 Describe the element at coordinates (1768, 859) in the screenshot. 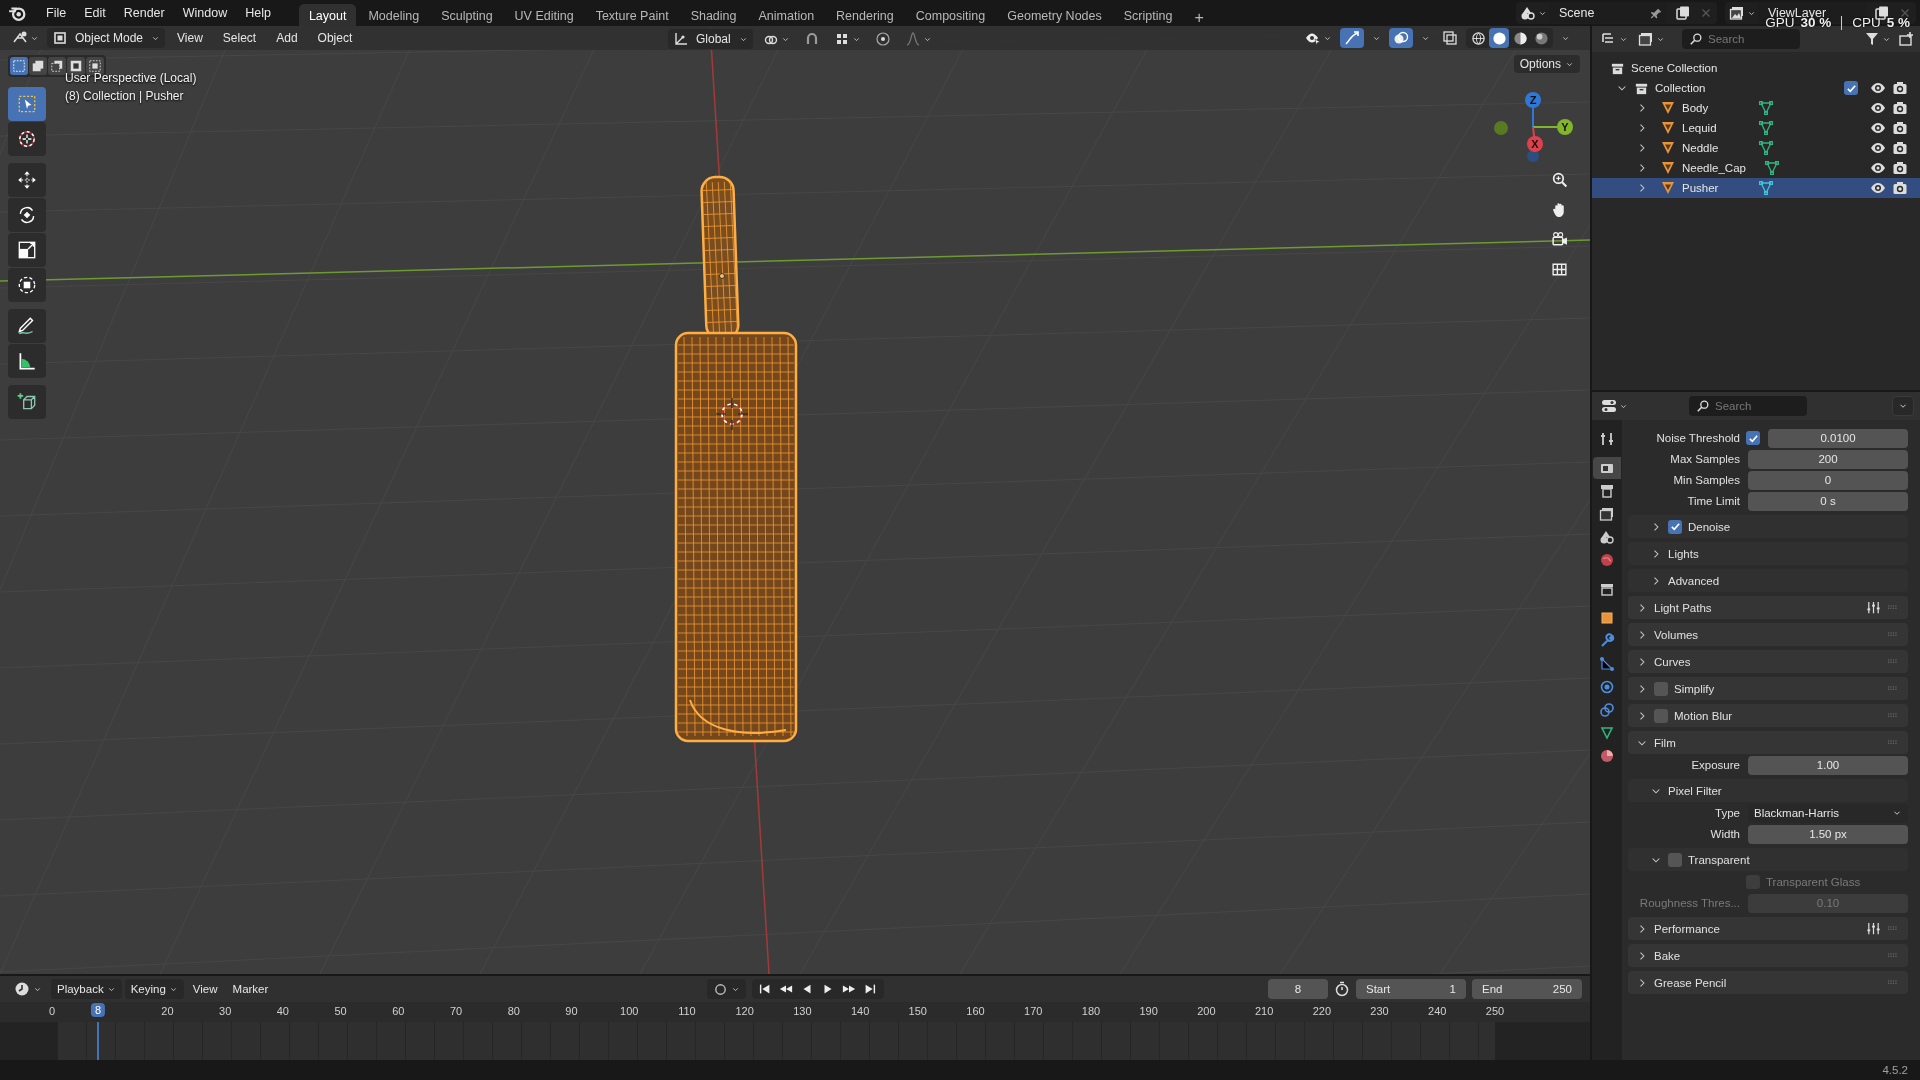

I see `panel-header: Transparent` at that location.